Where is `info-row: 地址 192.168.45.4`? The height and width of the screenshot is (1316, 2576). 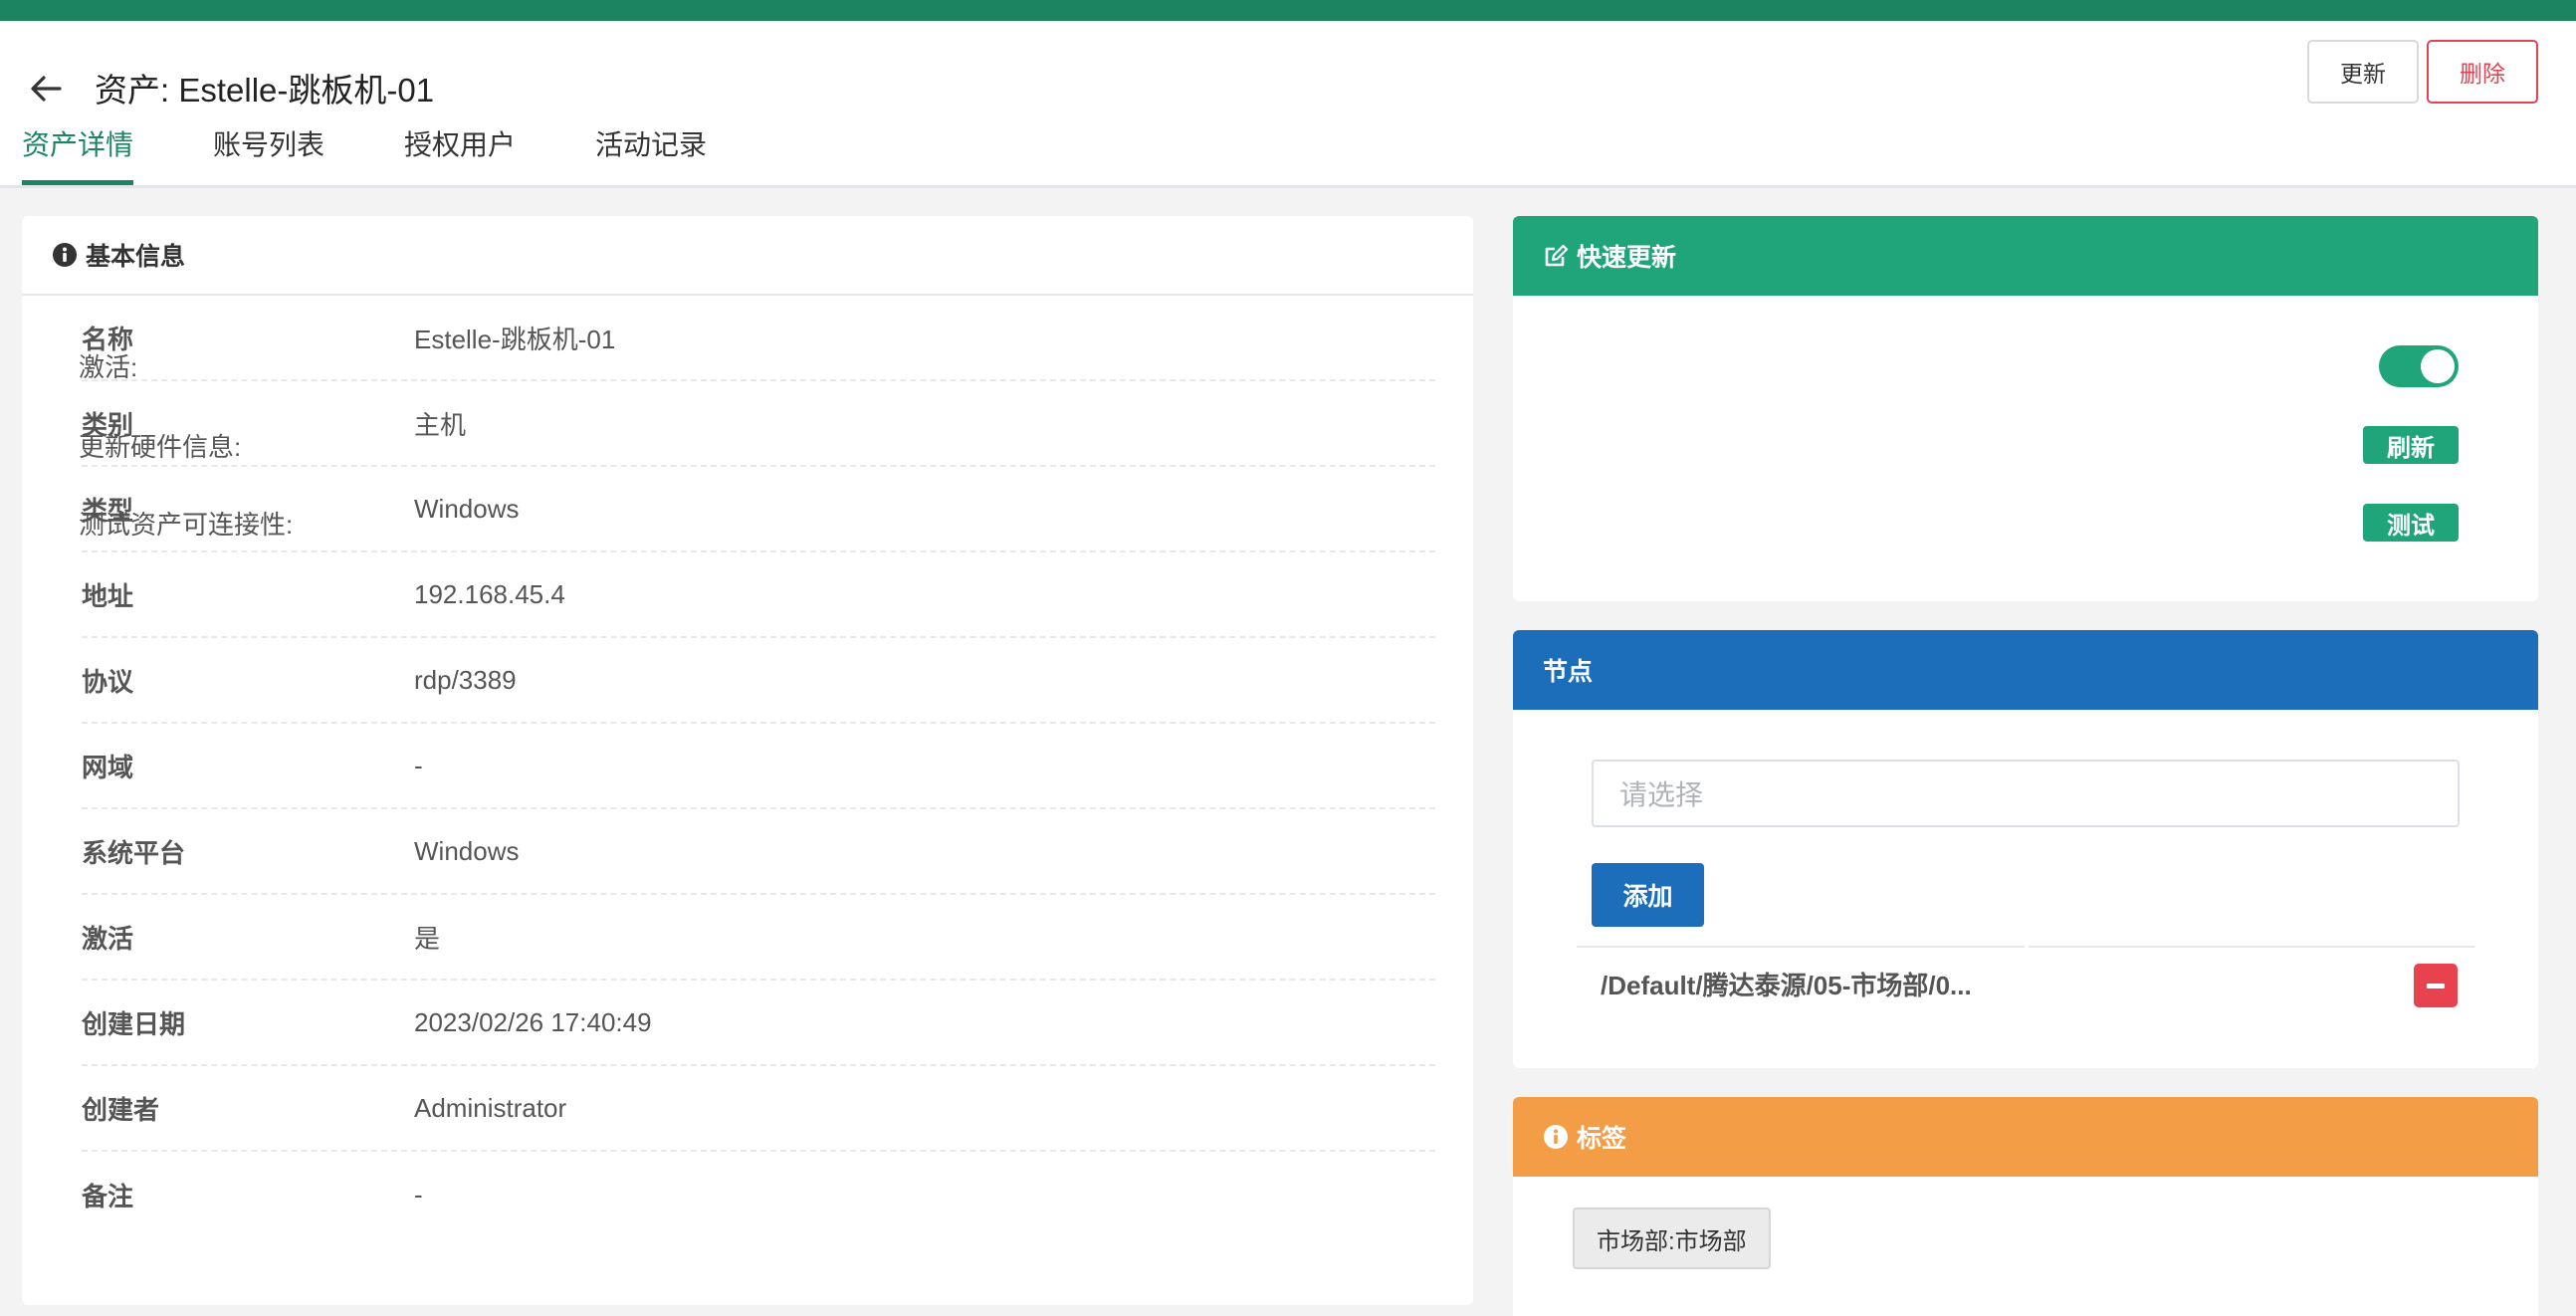
info-row: 地址 192.168.45.4 is located at coordinates (758, 595).